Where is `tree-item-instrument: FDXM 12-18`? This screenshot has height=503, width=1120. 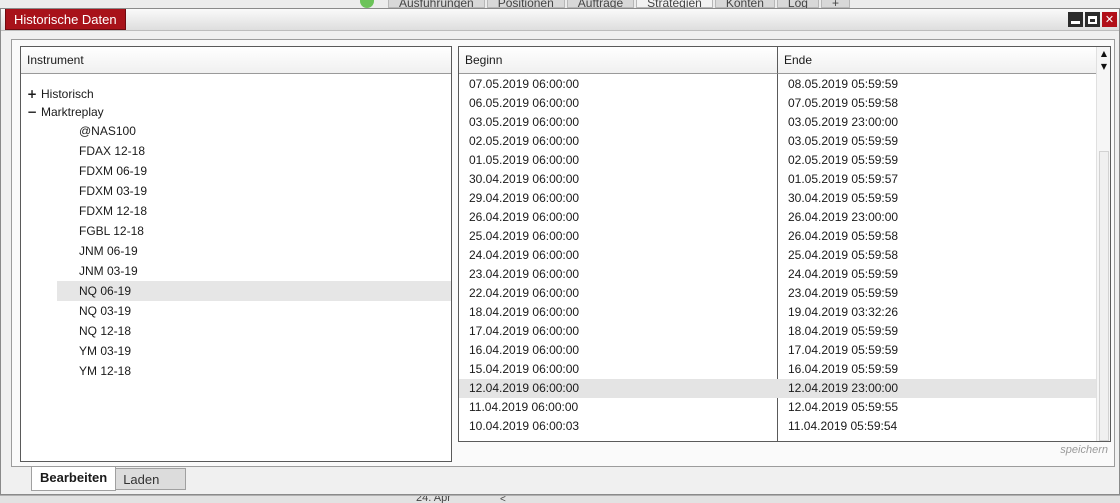 tree-item-instrument: FDXM 12-18 is located at coordinates (236, 211).